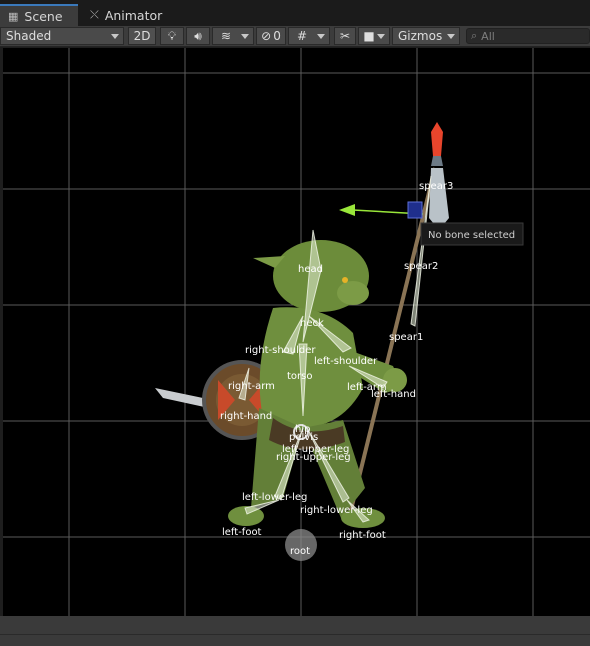 The height and width of the screenshot is (646, 590). What do you see at coordinates (393, 394) in the screenshot?
I see `bone-label: left-hand` at bounding box center [393, 394].